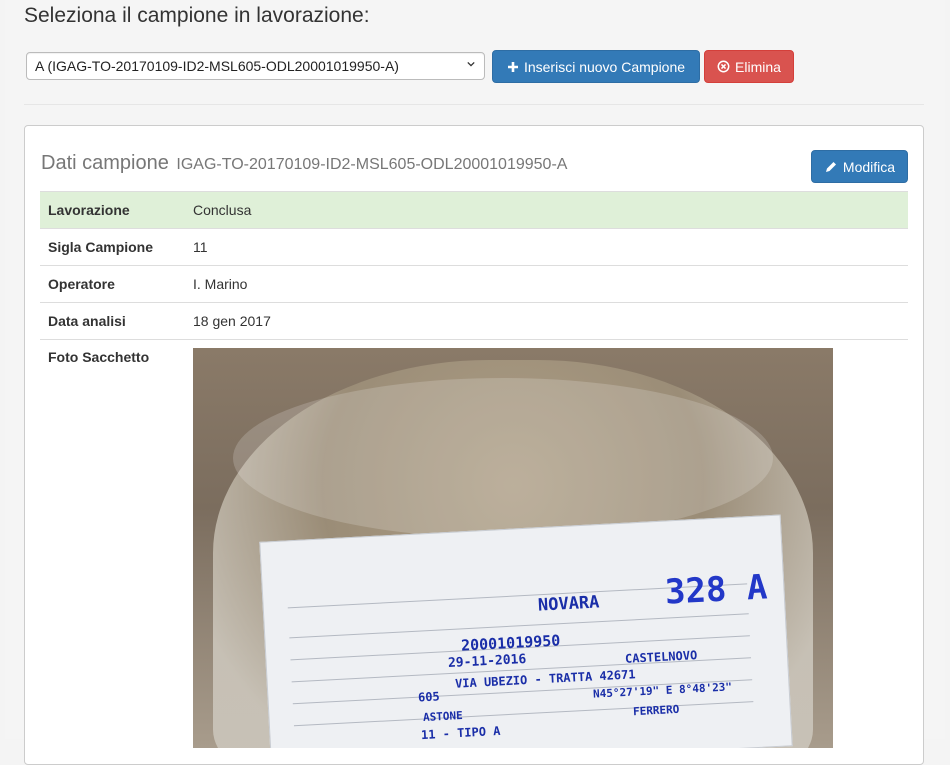 Image resolution: width=950 pixels, height=765 pixels. What do you see at coordinates (758, 66) in the screenshot?
I see `delete-label: Elimina` at bounding box center [758, 66].